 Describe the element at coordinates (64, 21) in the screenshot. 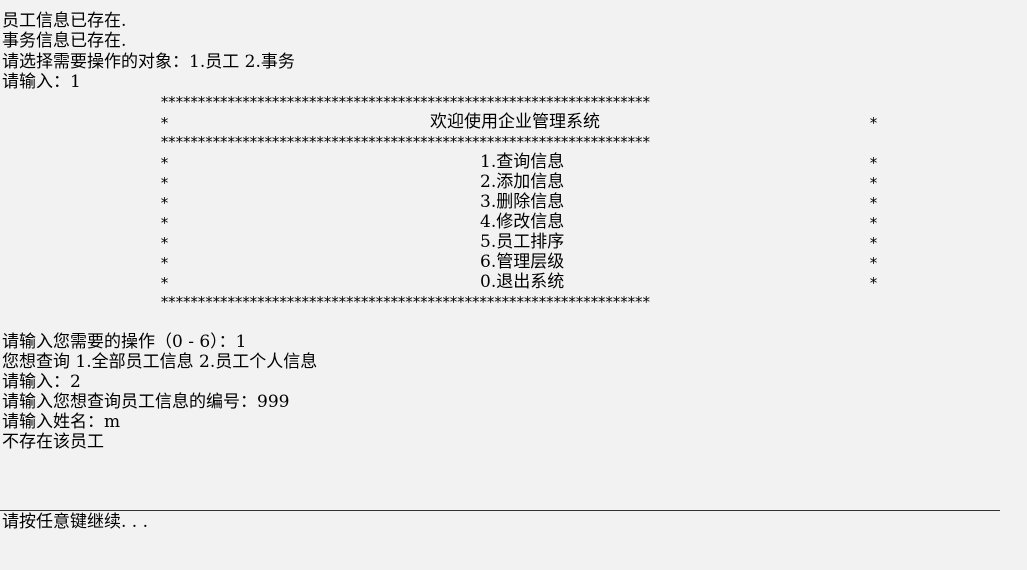

I see `output-line: 员工信息已存在.` at that location.